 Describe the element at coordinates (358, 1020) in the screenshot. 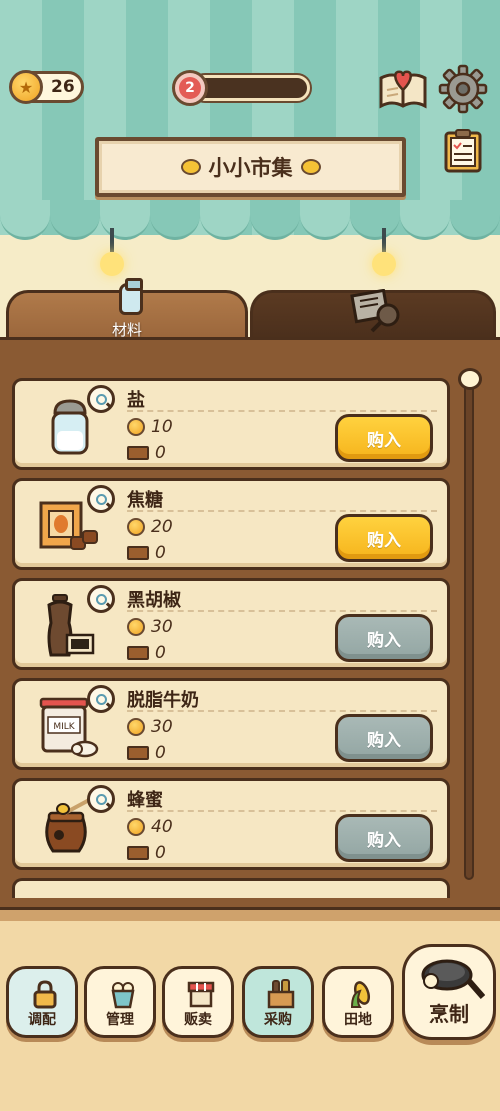

I see `nav-farm-label: 田地` at that location.